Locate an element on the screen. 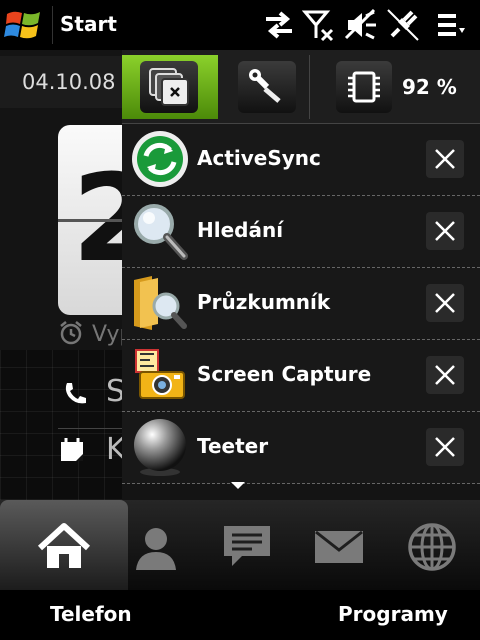 The image size is (480, 640). internet-globe-icon is located at coordinates (432, 547).